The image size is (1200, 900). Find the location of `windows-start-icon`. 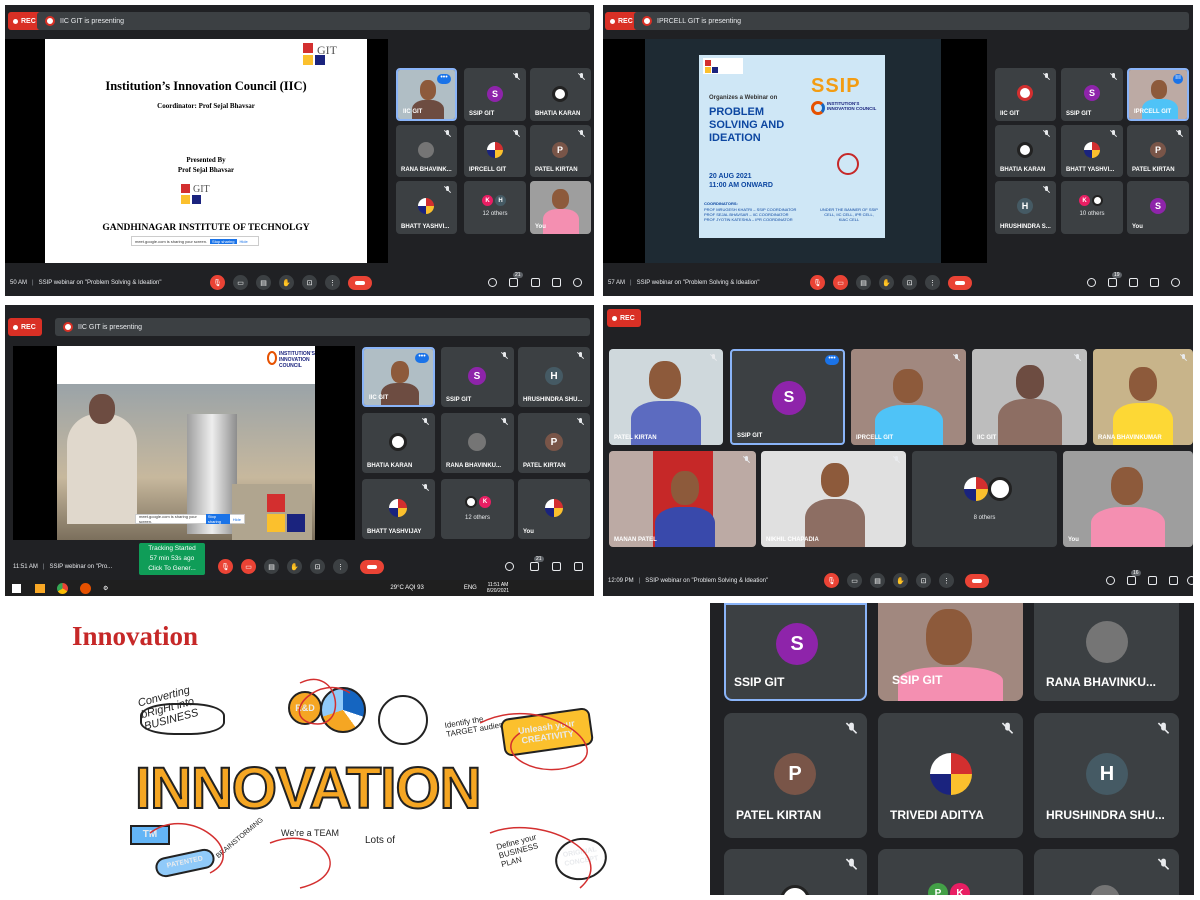

windows-start-icon is located at coordinates (16, 588).